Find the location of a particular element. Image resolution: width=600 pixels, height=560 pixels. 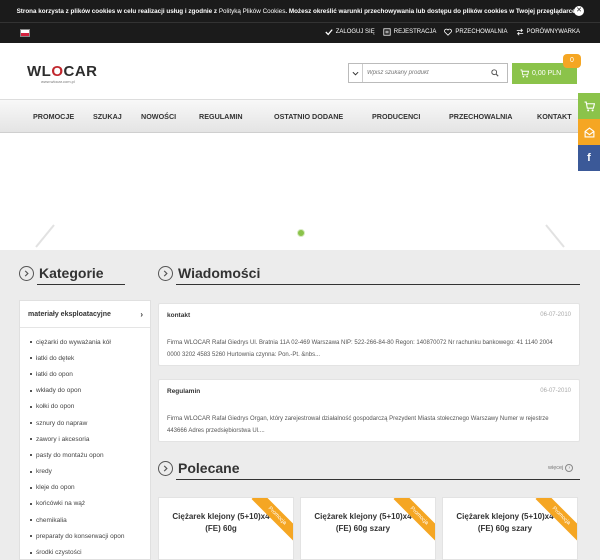

category-group-header: materiały eksploatacyjne › is located at coordinates (85, 314).